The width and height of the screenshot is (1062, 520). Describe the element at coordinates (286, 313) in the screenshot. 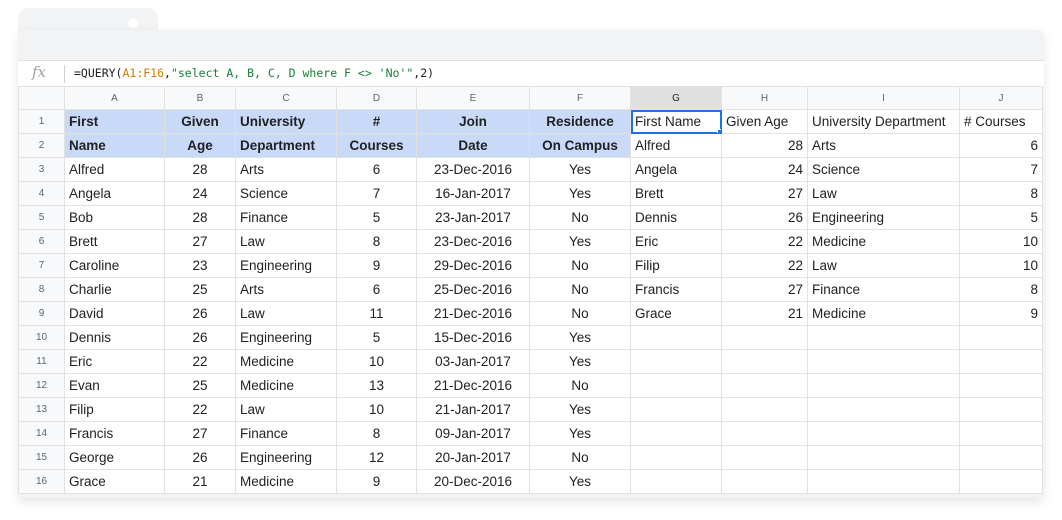

I see `cell-c9: Law` at that location.